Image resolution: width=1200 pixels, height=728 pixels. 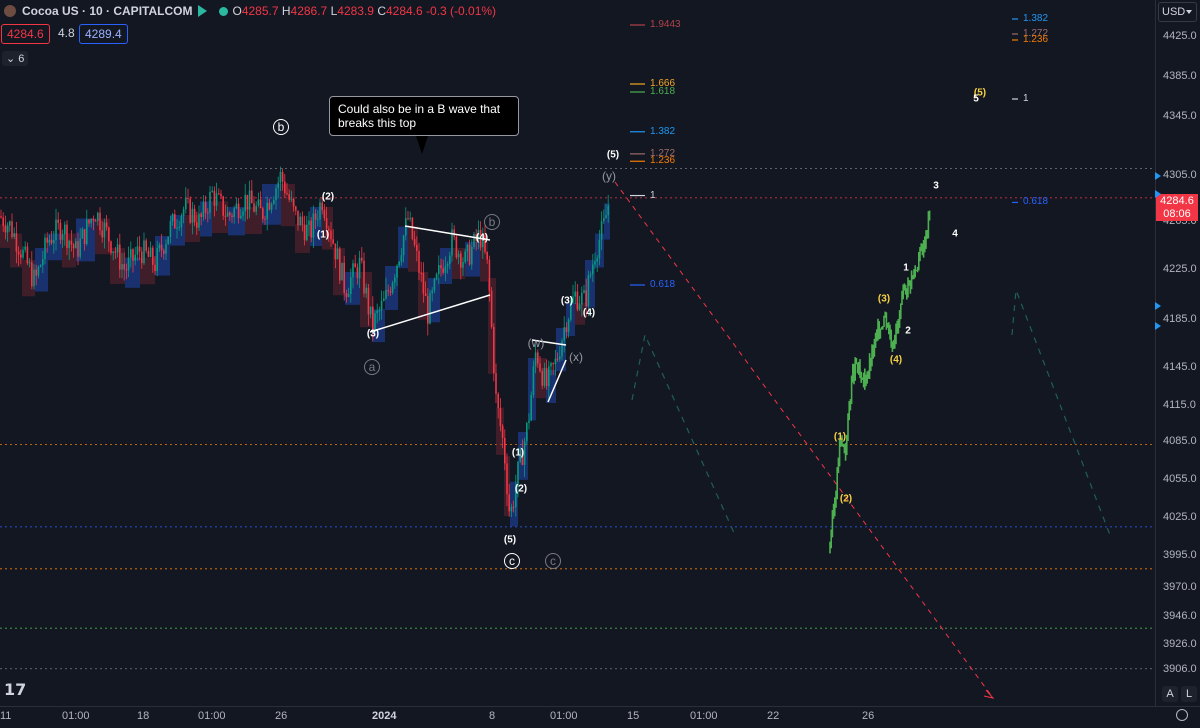 What do you see at coordinates (25, 34) in the screenshot?
I see `bid-price: 4284.6` at bounding box center [25, 34].